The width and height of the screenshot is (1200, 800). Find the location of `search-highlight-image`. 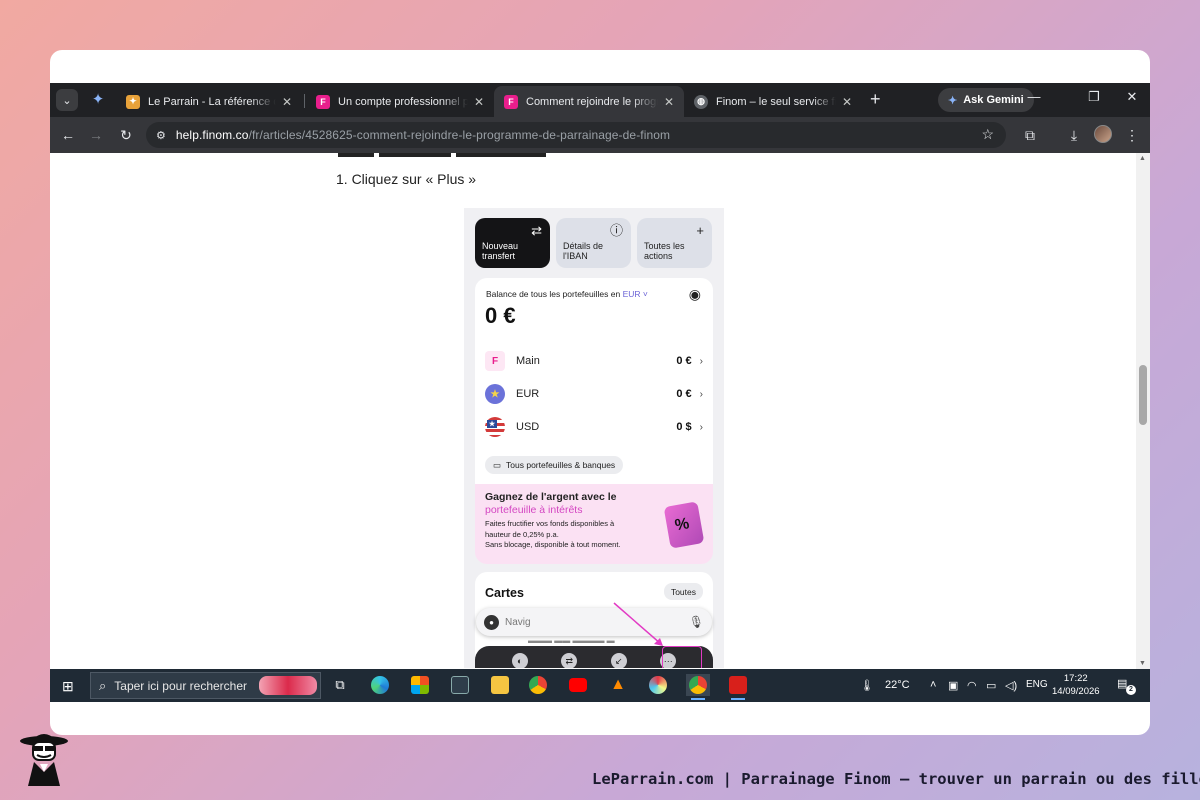

search-highlight-image is located at coordinates (288, 685).